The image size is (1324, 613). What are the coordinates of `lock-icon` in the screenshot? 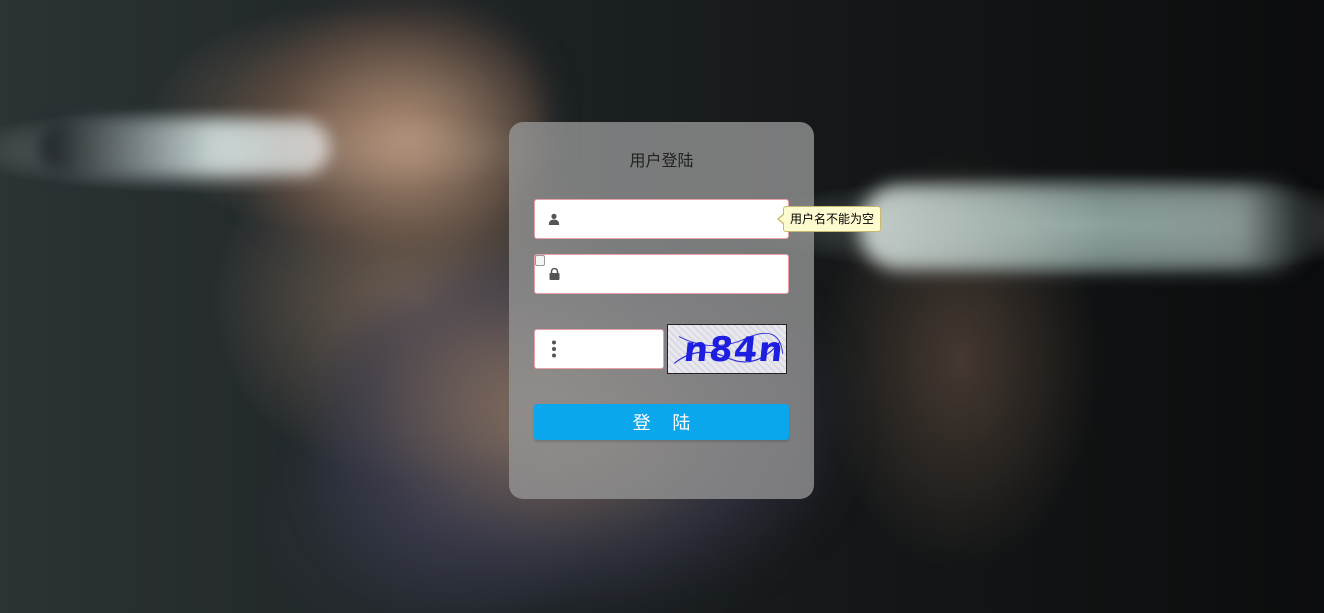 It's located at (554, 274).